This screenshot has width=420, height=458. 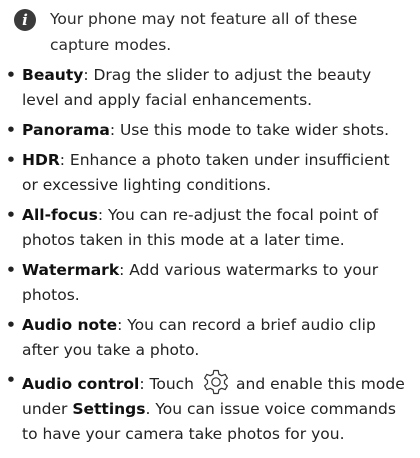 What do you see at coordinates (66, 130) in the screenshot?
I see `item-term: Panorama` at bounding box center [66, 130].